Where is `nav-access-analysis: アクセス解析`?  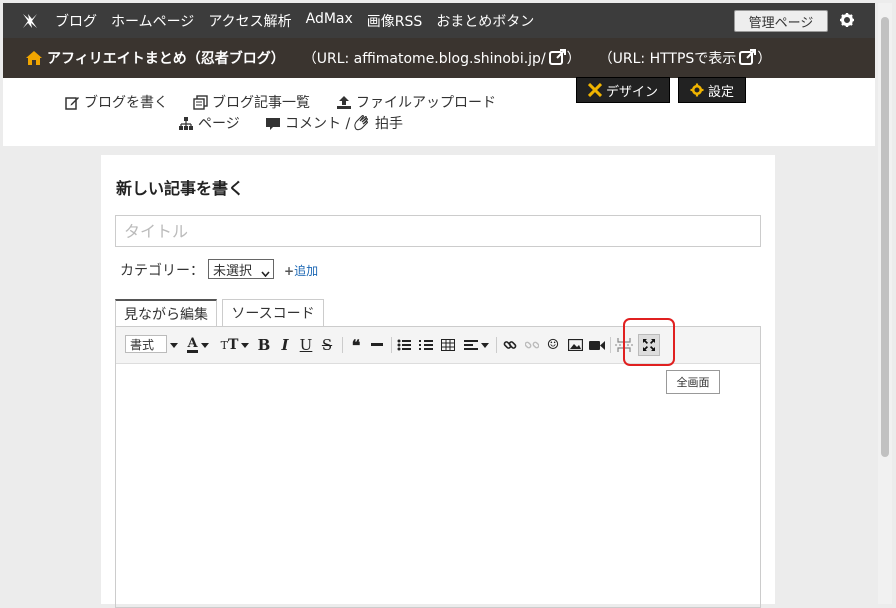 nav-access-analysis: アクセス解析 is located at coordinates (249, 21).